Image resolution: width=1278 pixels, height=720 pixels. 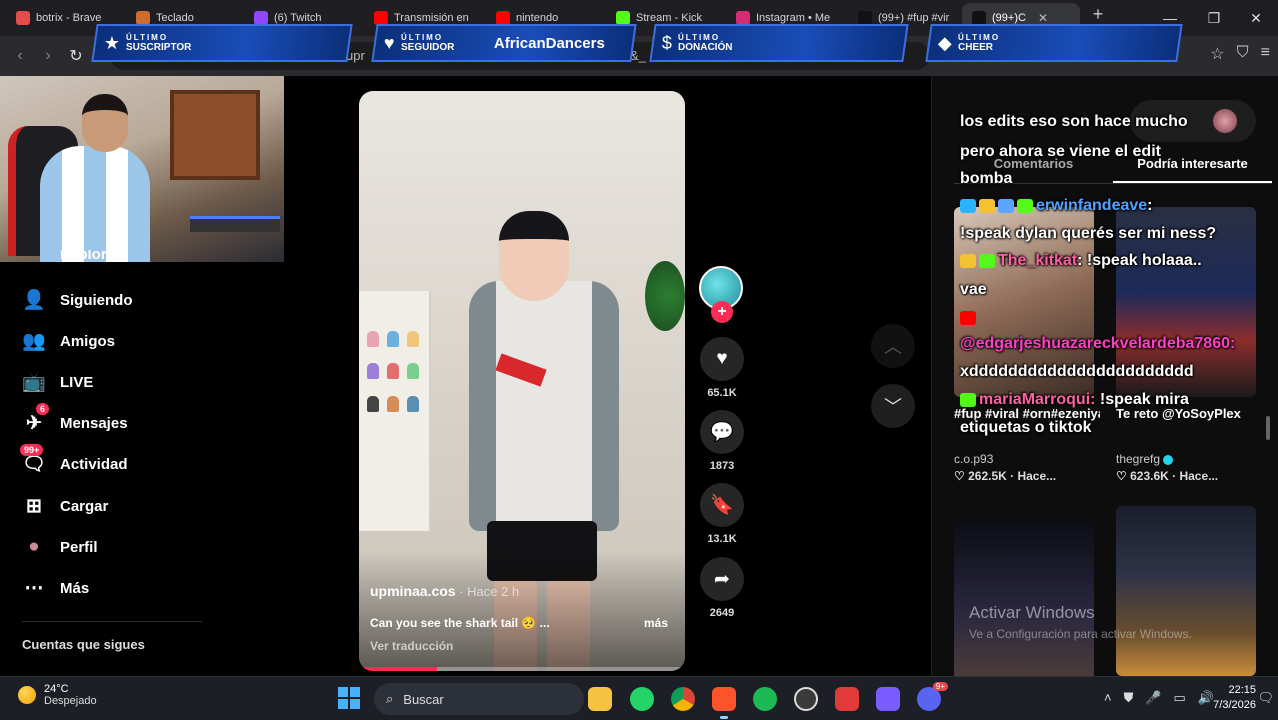 What do you see at coordinates (1225, 121) in the screenshot?
I see `user-avatar` at bounding box center [1225, 121].